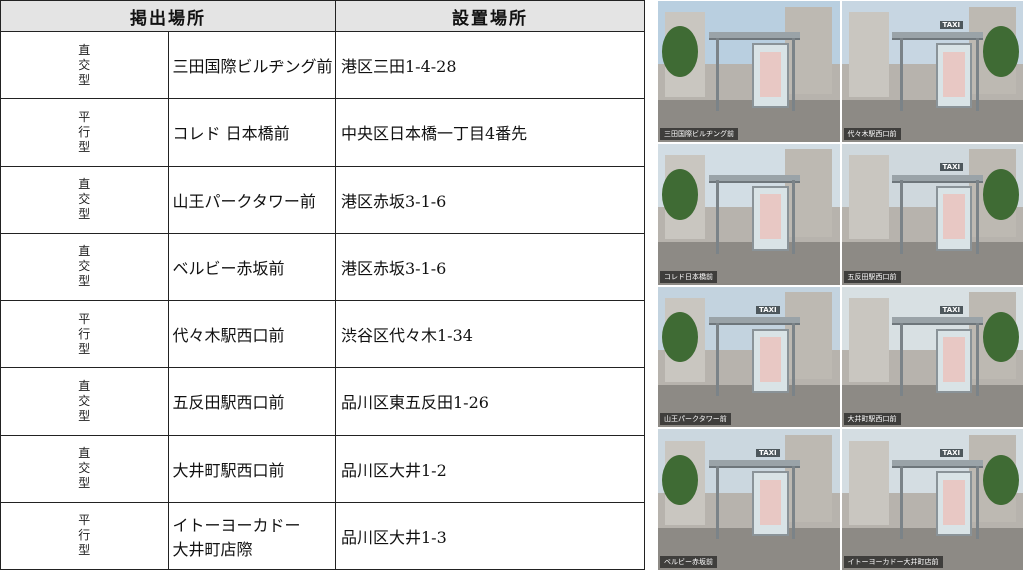 The image size is (1024, 571). Describe the element at coordinates (893, 562) in the screenshot. I see `photo-caption: イトーヨーカドー大井町店前` at that location.